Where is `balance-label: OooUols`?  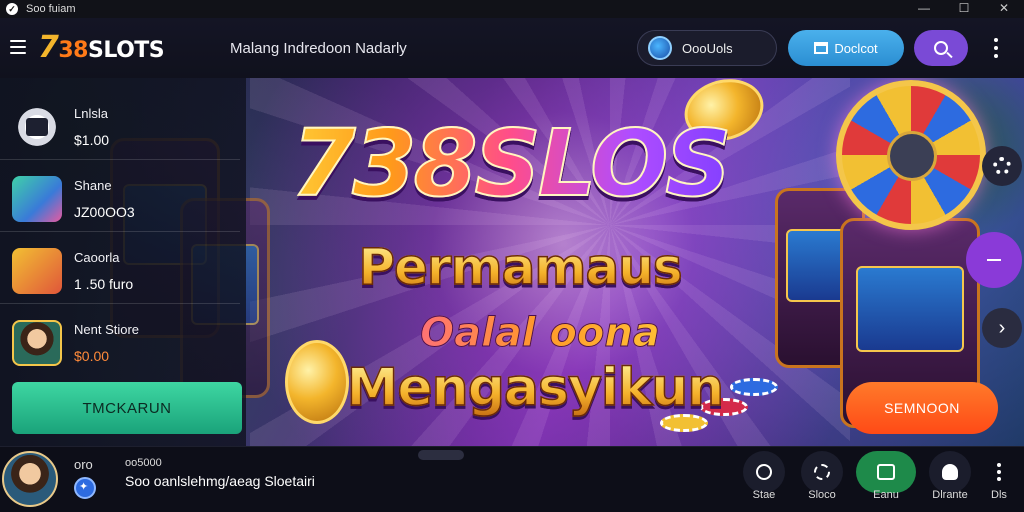 balance-label: OooUols is located at coordinates (707, 48).